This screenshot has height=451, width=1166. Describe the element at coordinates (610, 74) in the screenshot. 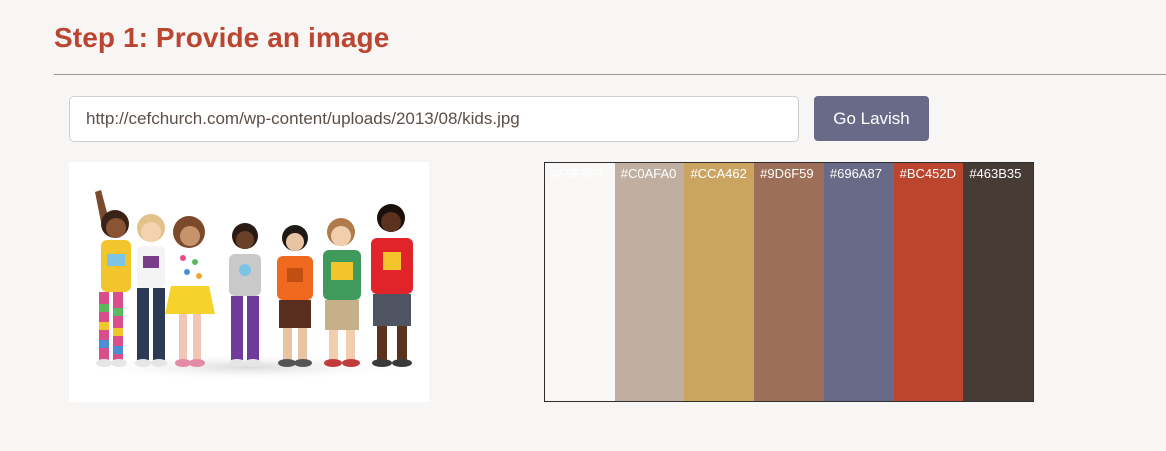

I see `divider` at that location.